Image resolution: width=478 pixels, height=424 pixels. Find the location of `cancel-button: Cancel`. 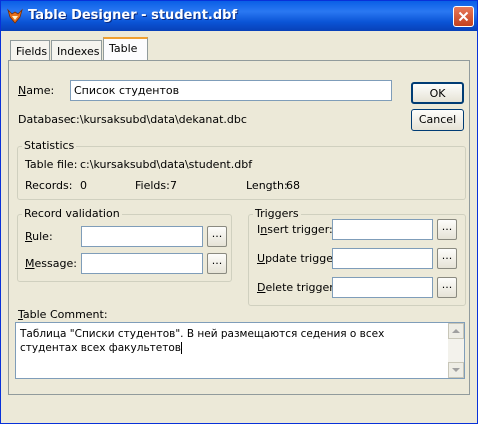

cancel-button: Cancel is located at coordinates (437, 120).